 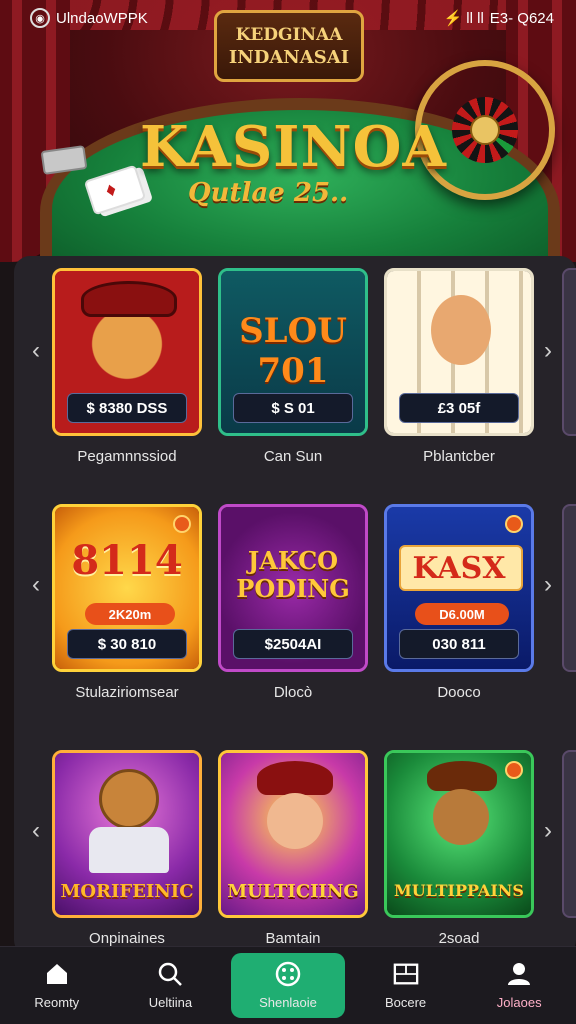 I want to click on game-title: Can Sun, so click(x=293, y=456).